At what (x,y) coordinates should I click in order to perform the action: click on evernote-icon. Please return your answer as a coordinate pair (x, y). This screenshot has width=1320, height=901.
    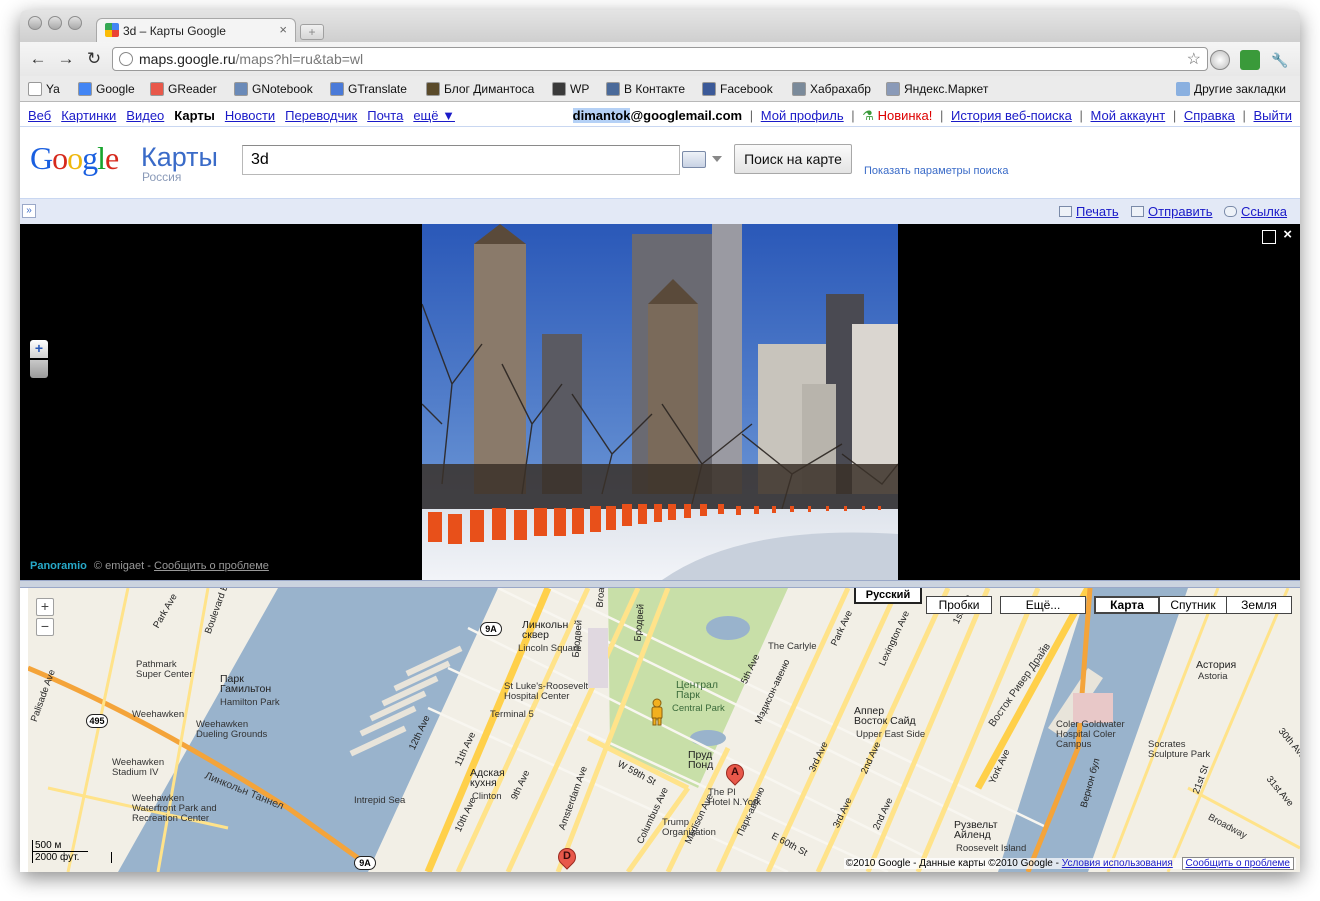
    Looking at the image, I should click on (1250, 60).